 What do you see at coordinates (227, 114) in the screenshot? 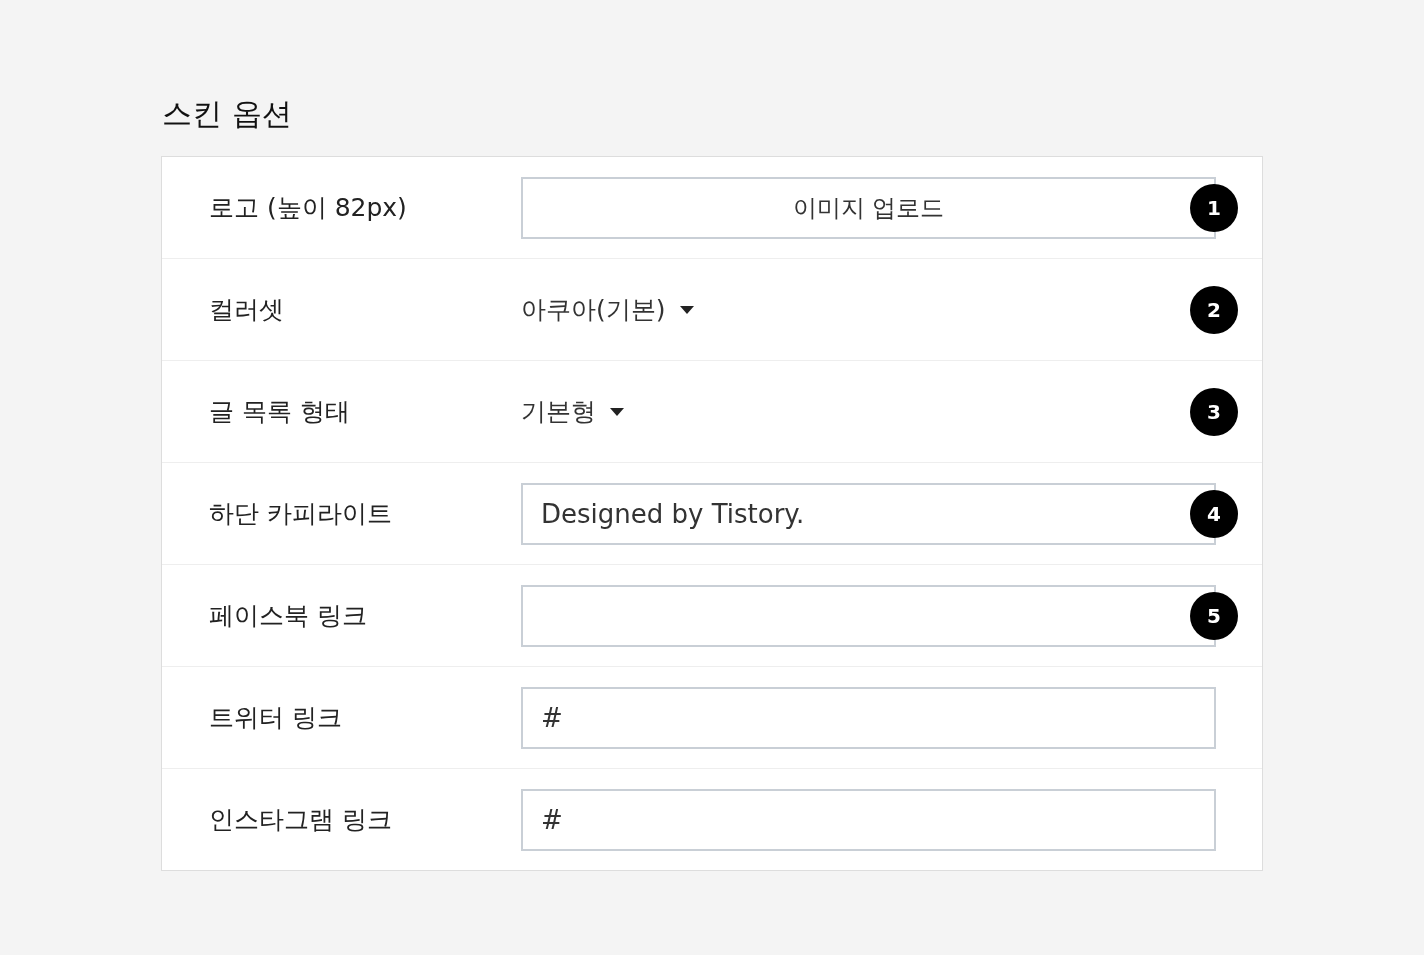
I see `section-title: 스킨 옵션` at bounding box center [227, 114].